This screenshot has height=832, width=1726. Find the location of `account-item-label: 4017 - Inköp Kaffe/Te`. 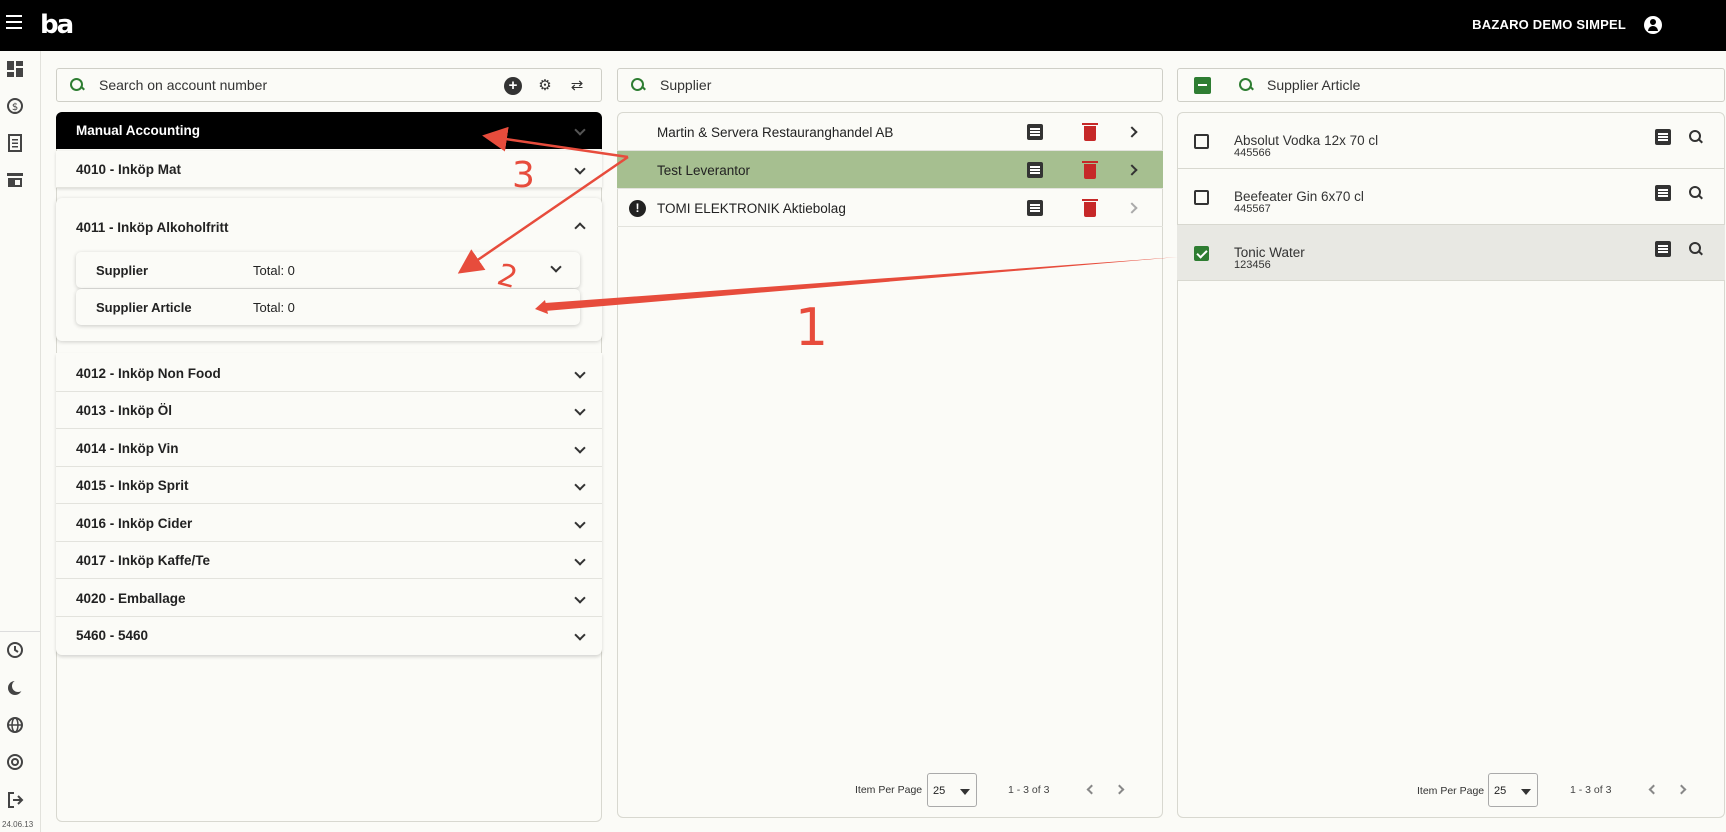

account-item-label: 4017 - Inköp Kaffe/Te is located at coordinates (143, 560).